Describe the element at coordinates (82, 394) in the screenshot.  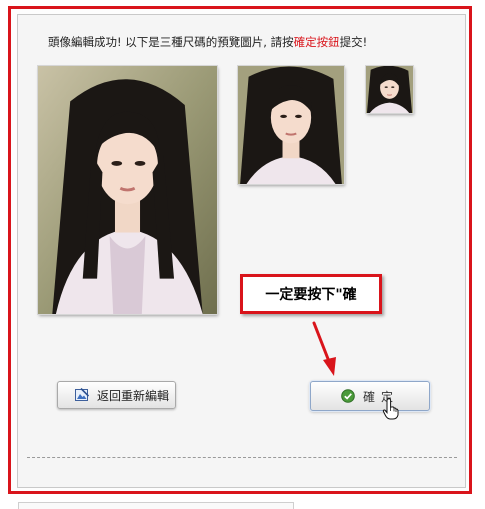
I see `image-edit-icon` at that location.